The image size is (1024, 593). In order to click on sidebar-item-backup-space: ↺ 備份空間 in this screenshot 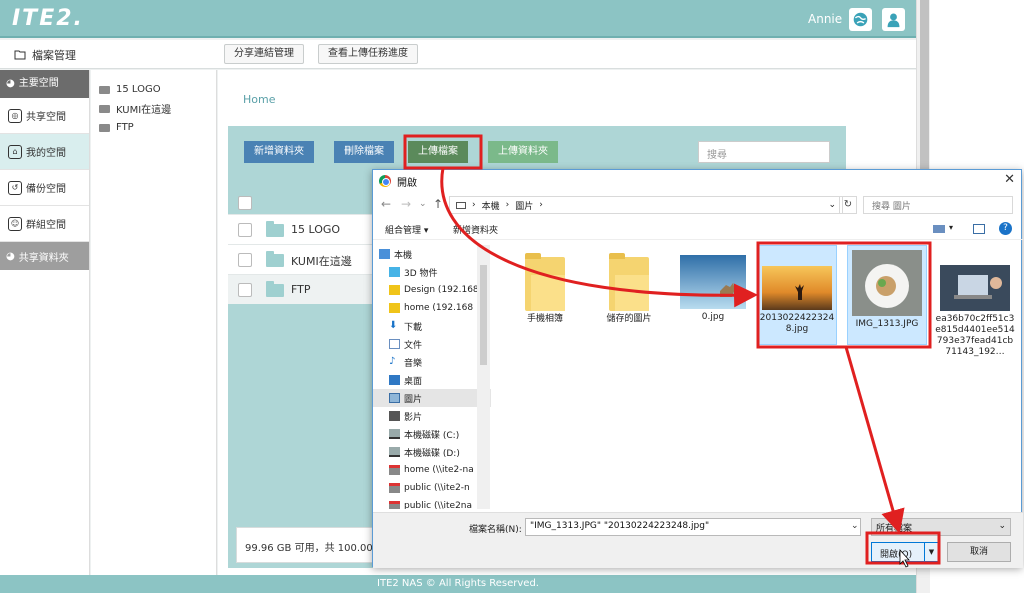, I will do `click(44, 188)`.